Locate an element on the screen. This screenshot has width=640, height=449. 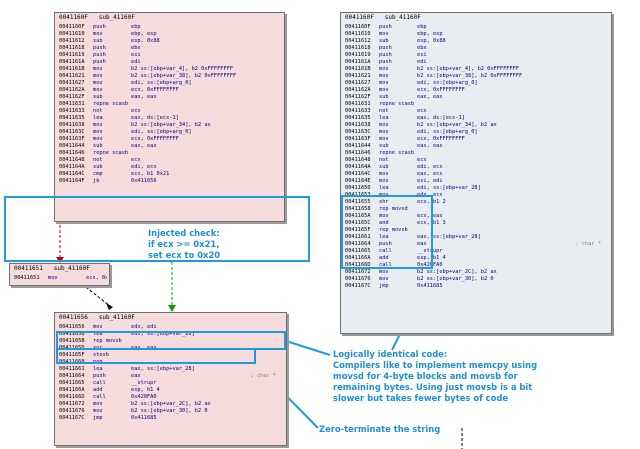
asm-addr: 0041164A is located at coordinates (358, 167).